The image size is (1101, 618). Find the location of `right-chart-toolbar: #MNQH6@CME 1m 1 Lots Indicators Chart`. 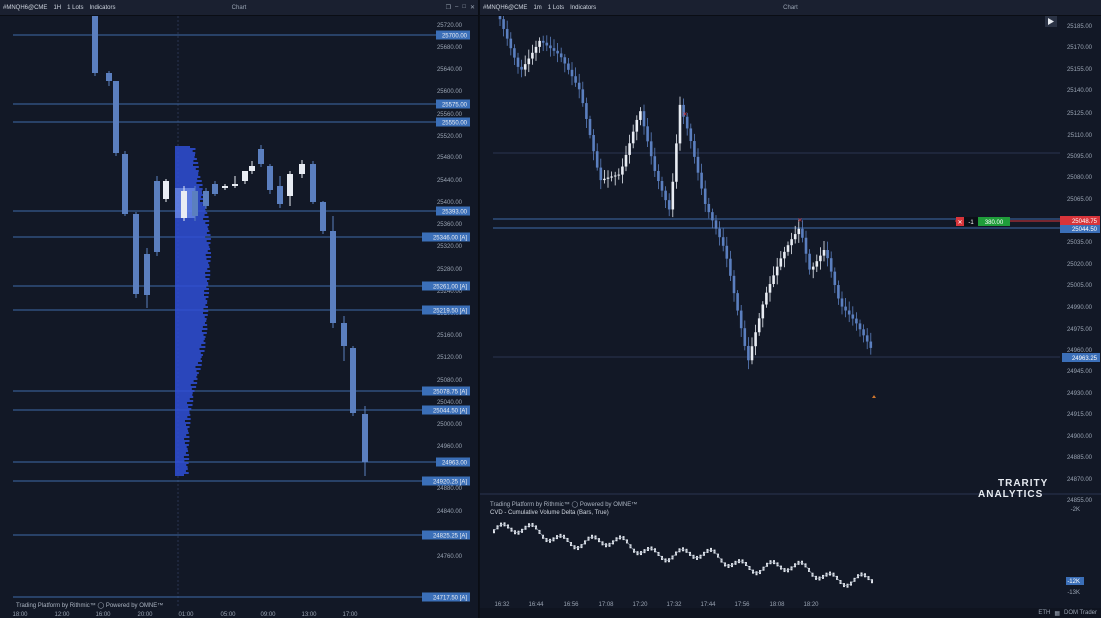

right-chart-toolbar: #MNQH6@CME 1m 1 Lots Indicators Chart is located at coordinates (790, 8).